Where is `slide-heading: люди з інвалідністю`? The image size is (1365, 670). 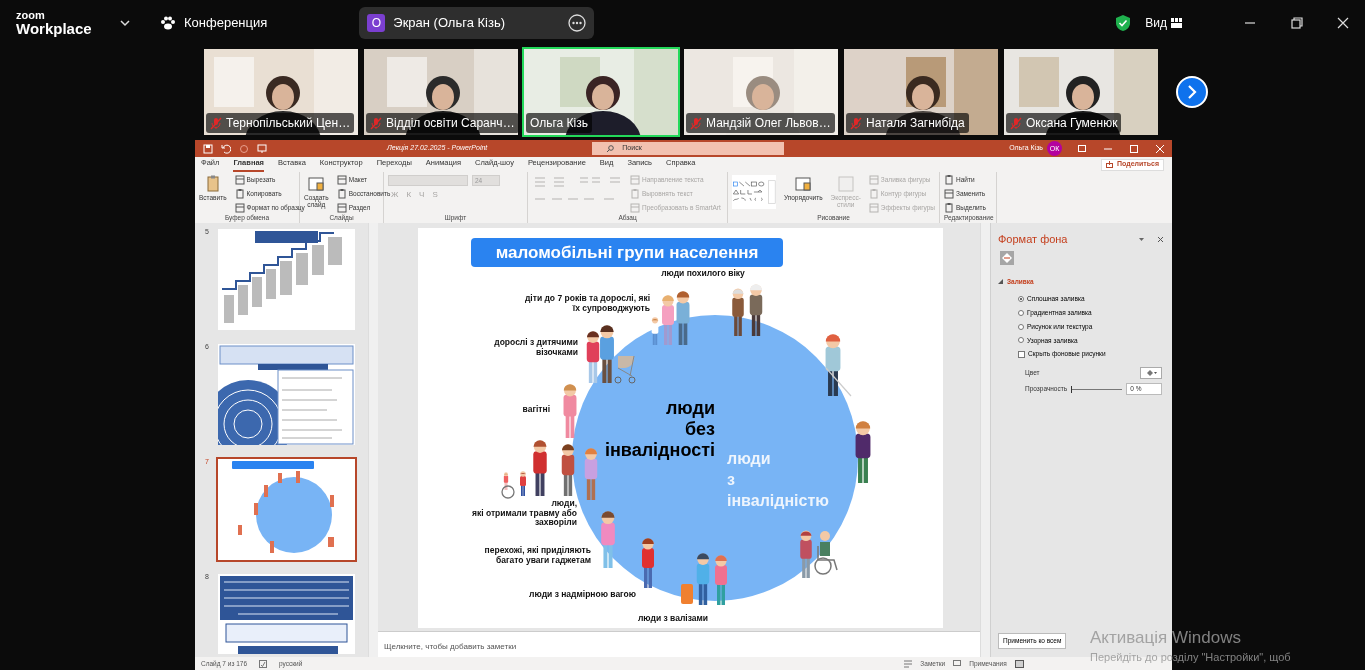
slide-heading: люди з інвалідністю is located at coordinates (778, 480).